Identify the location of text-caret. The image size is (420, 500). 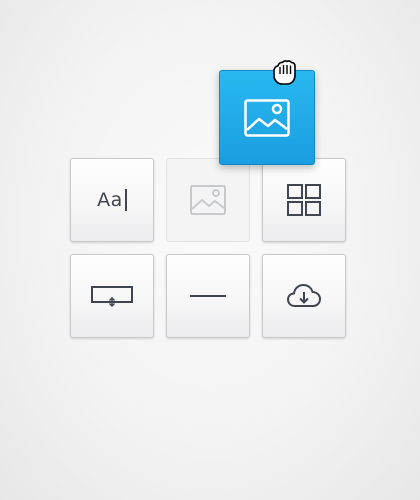
(125, 200).